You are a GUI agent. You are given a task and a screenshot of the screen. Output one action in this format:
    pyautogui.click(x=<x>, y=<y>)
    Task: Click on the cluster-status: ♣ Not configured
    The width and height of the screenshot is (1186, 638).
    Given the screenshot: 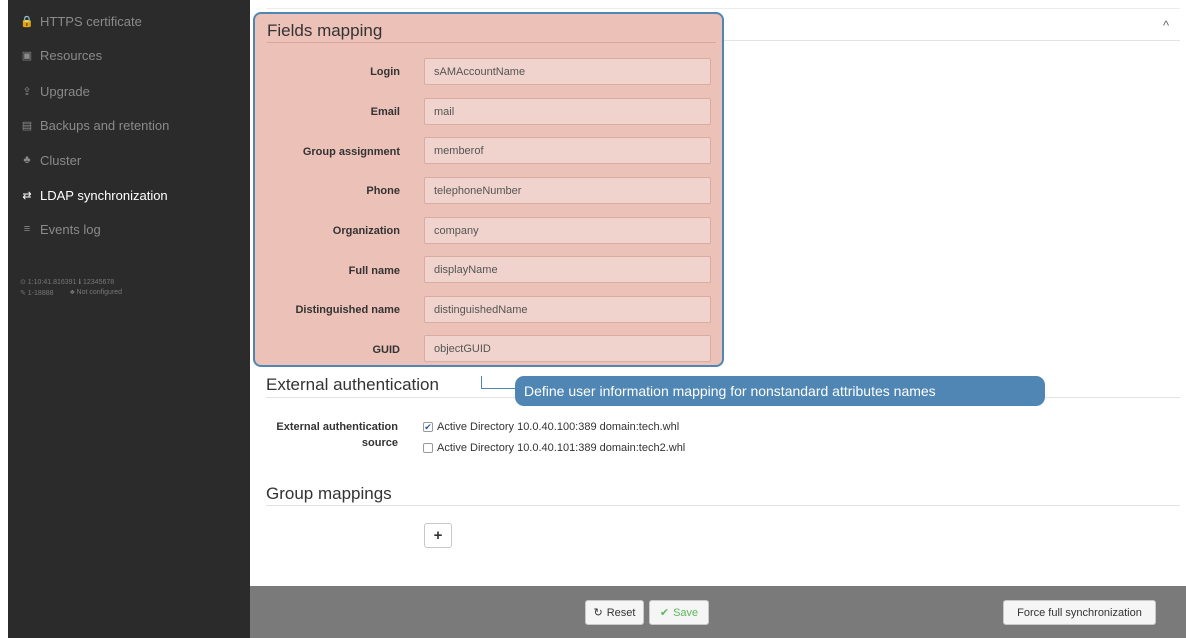 What is the action you would take?
    pyautogui.click(x=96, y=292)
    